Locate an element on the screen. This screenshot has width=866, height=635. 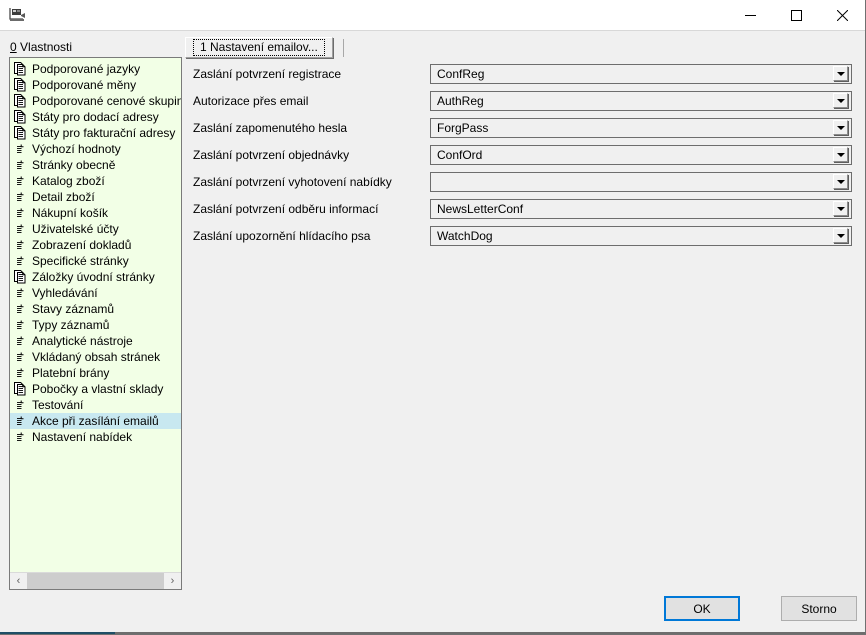
list-item-label: Platební brány is located at coordinates (71, 373).